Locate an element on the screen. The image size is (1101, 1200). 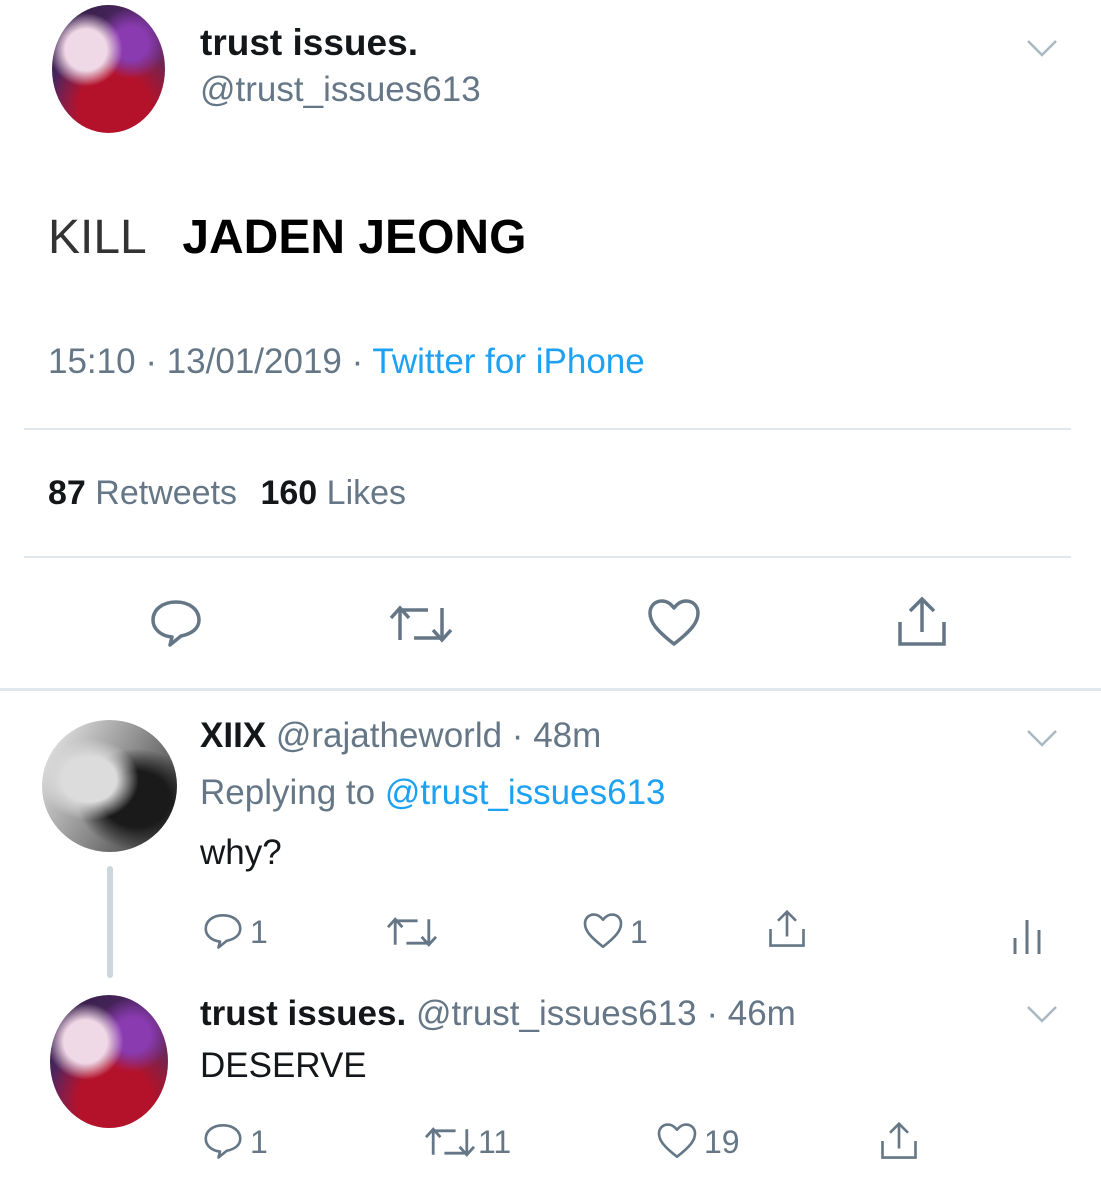
tweet-text: KILL JADEN JEONG is located at coordinates (287, 237).